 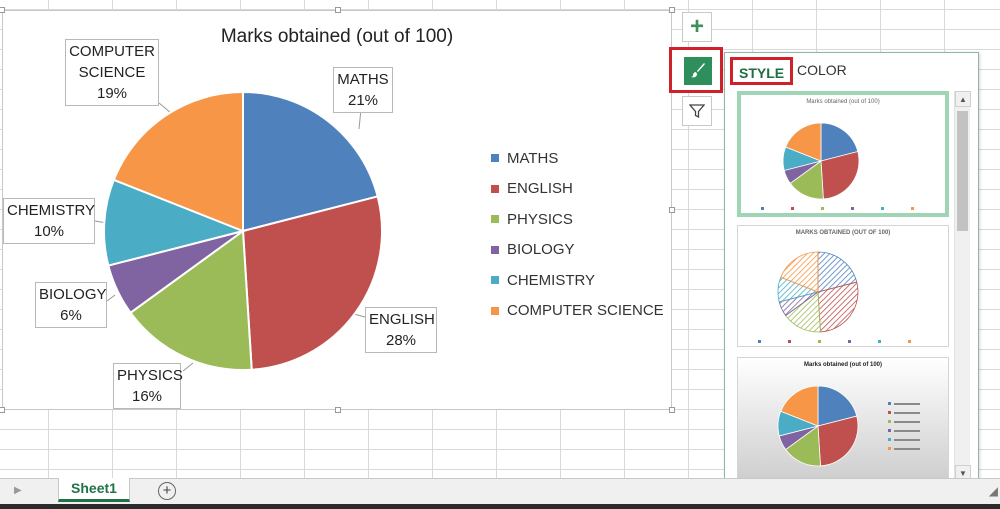 I want to click on chart-elements-button: +, so click(x=697, y=27).